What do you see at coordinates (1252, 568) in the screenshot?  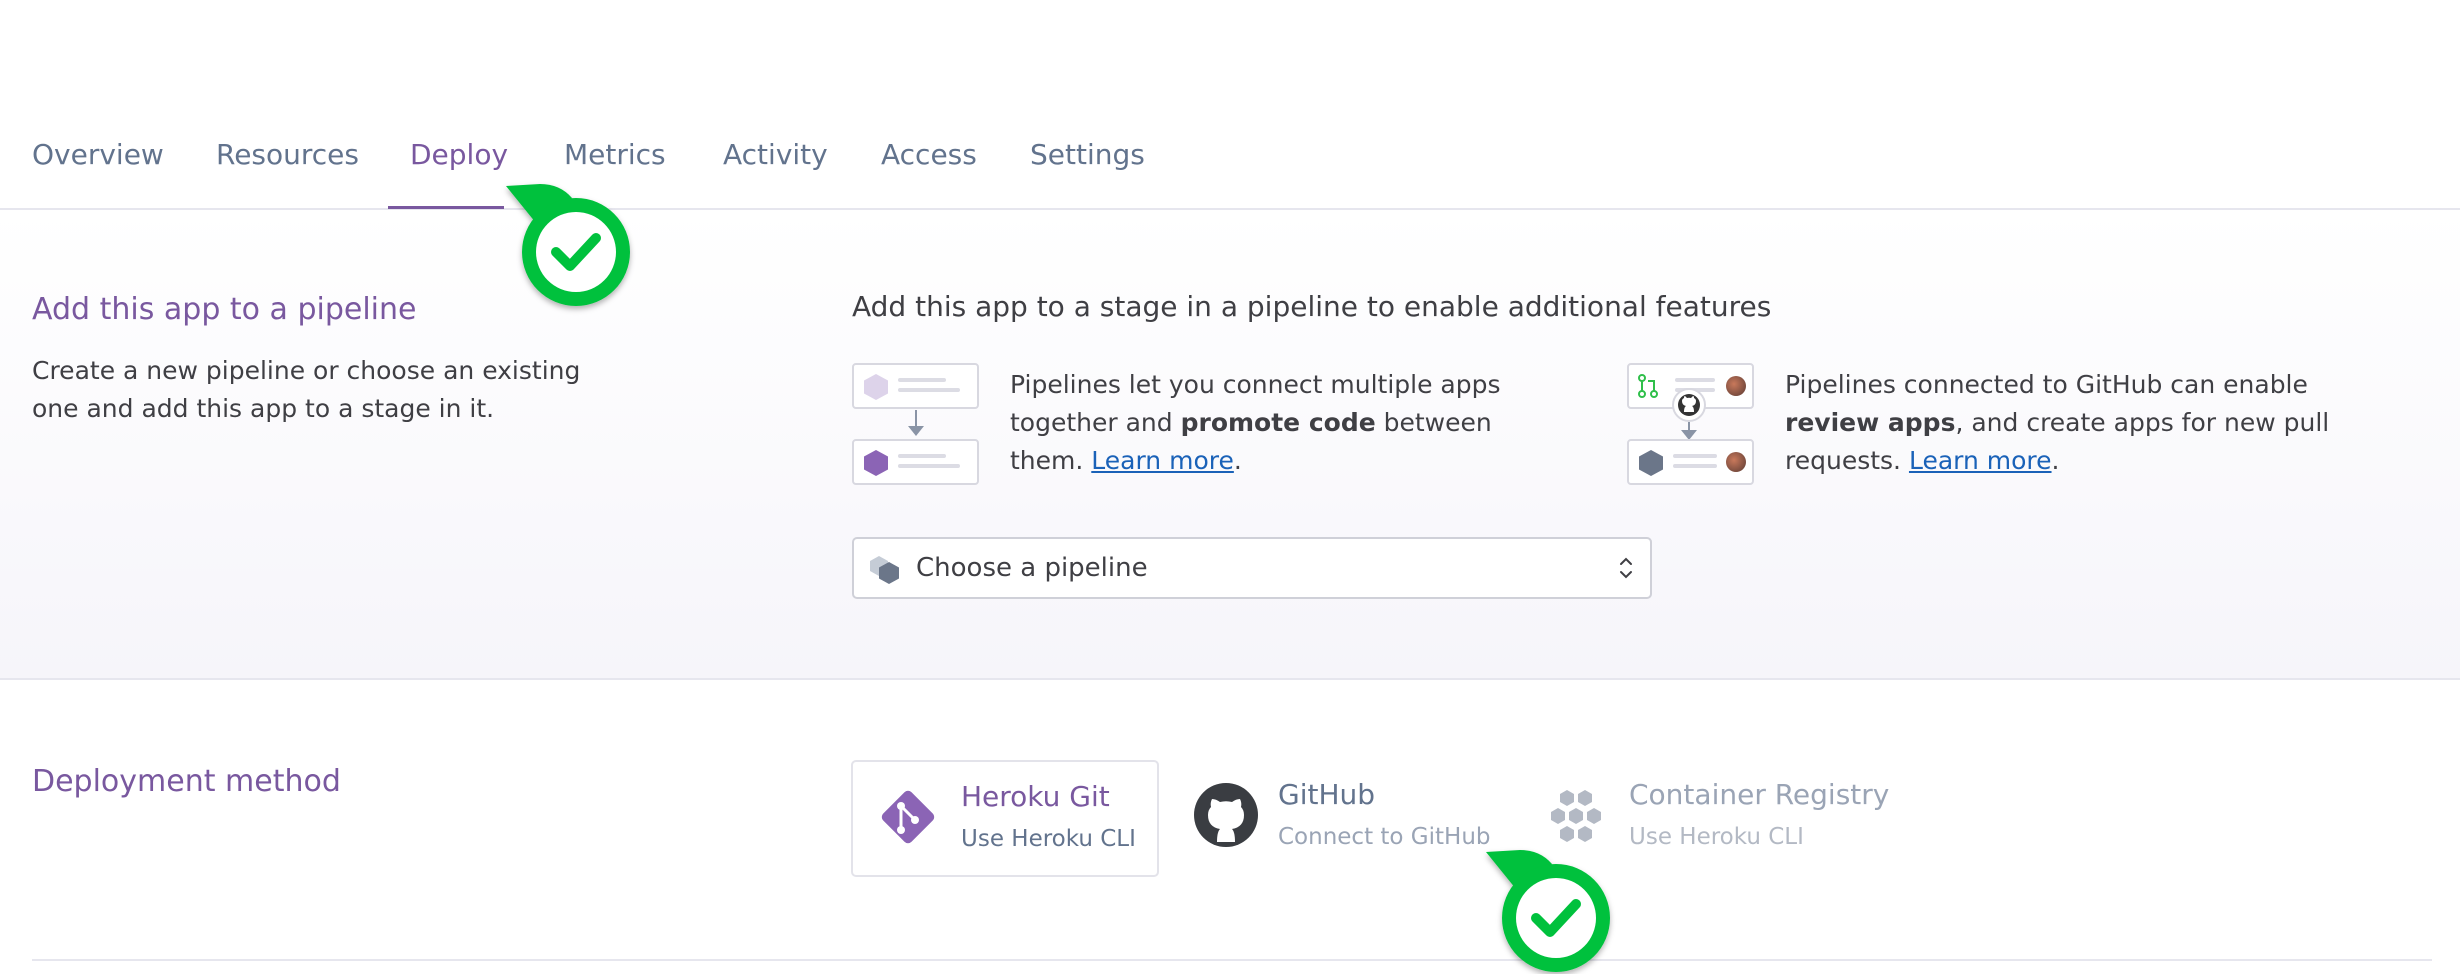 I see `choose-pipeline-select: Choose a pipeline` at bounding box center [1252, 568].